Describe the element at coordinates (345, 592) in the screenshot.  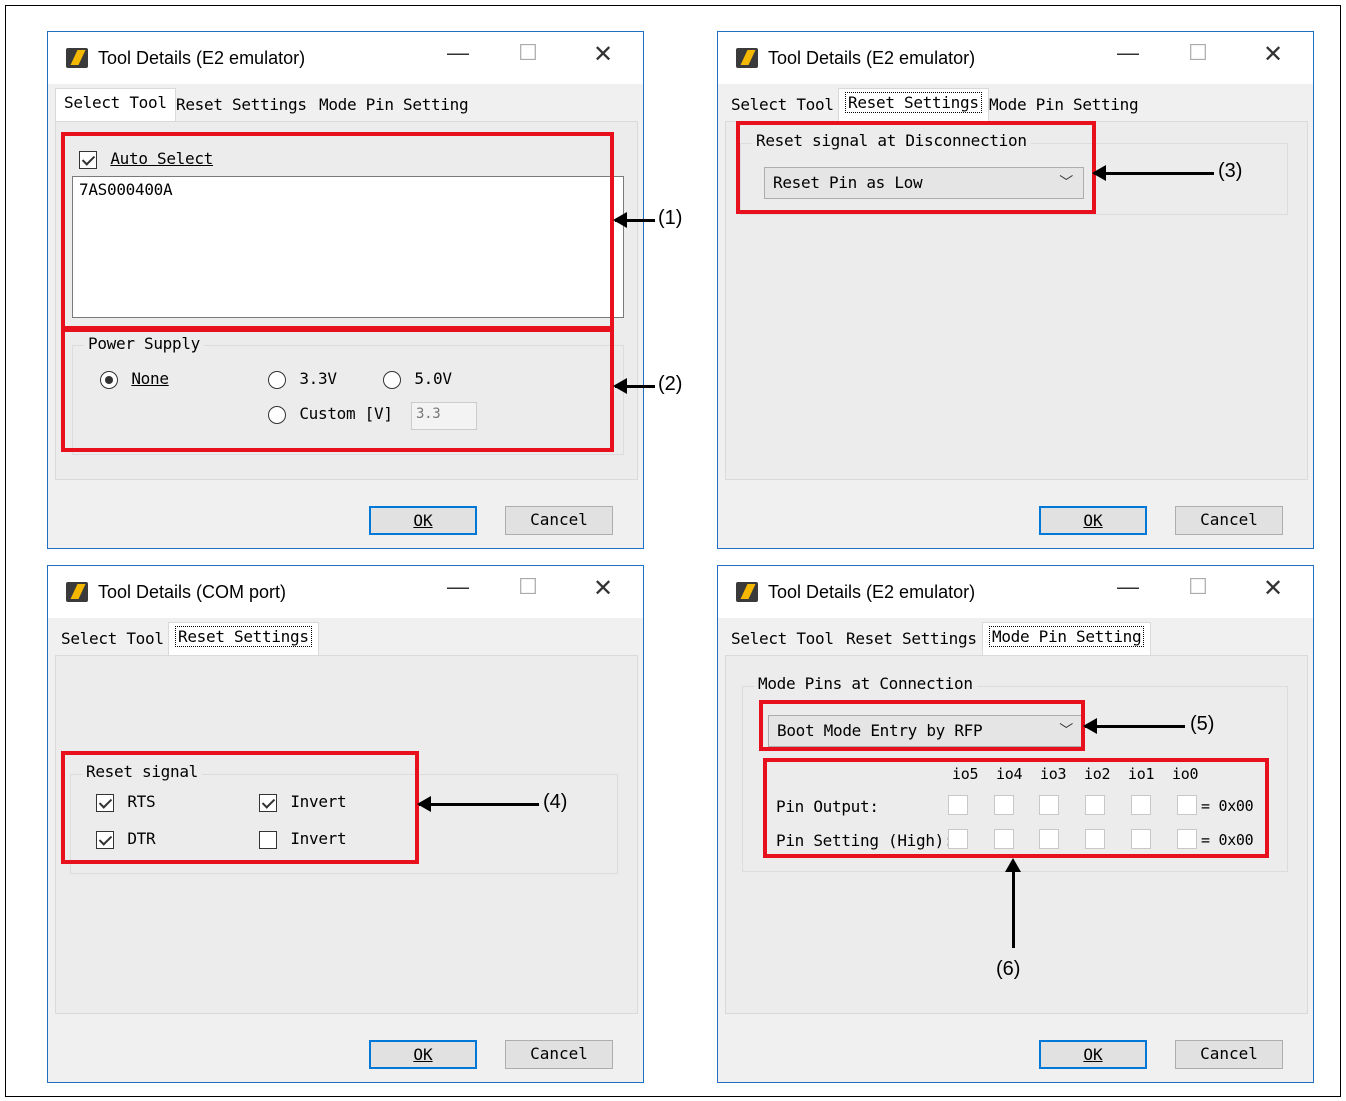
I see `title-bar: Tool Details (COM port) — ☐ ✕` at that location.